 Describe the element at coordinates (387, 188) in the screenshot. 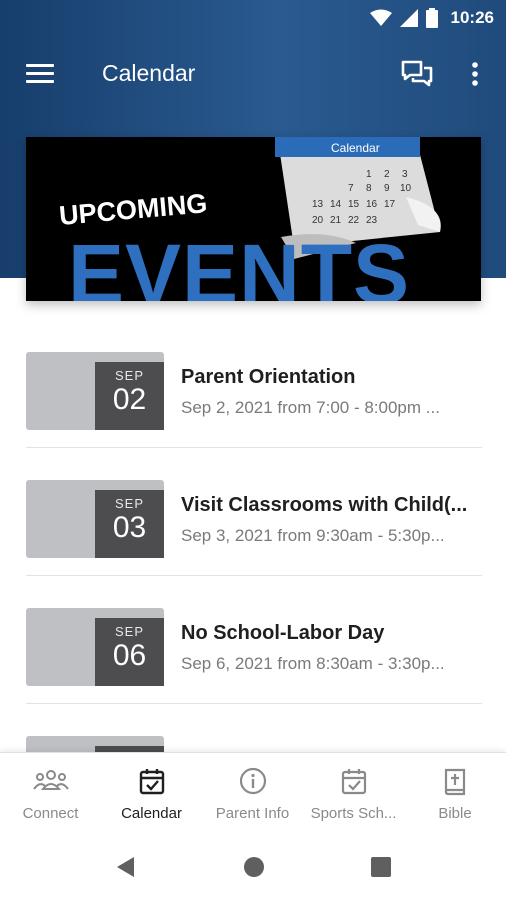

I see `svg-text: 9` at that location.